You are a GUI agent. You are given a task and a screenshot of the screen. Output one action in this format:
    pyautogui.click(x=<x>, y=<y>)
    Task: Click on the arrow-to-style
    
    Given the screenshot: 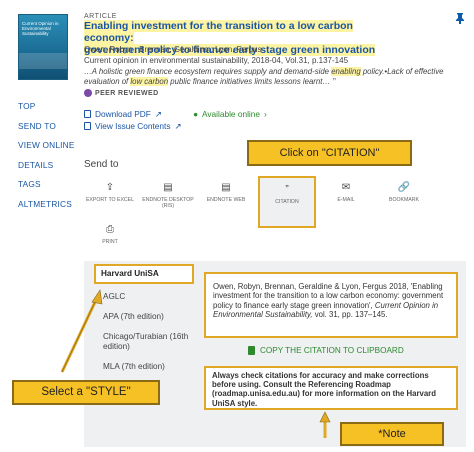 What is the action you would take?
    pyautogui.click(x=81, y=331)
    